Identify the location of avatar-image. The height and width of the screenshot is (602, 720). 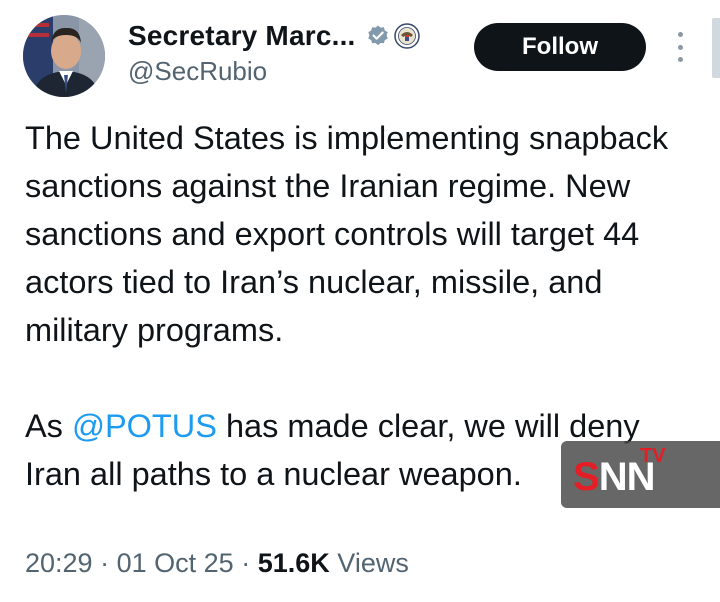
(64, 56).